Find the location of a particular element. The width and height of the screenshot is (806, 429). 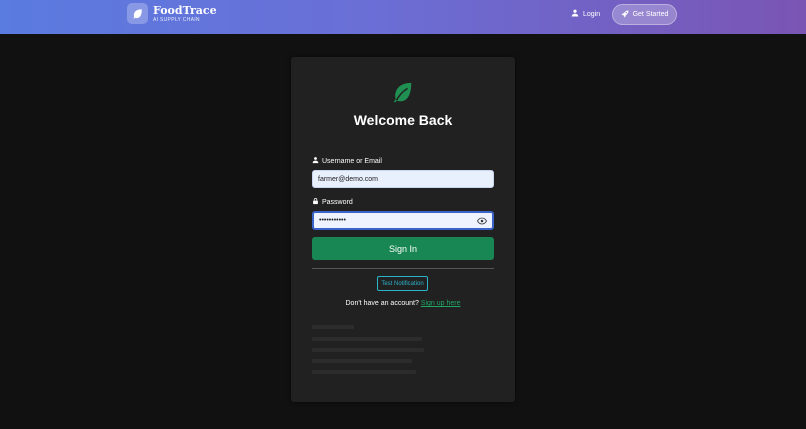

password-label: Password is located at coordinates (332, 202).